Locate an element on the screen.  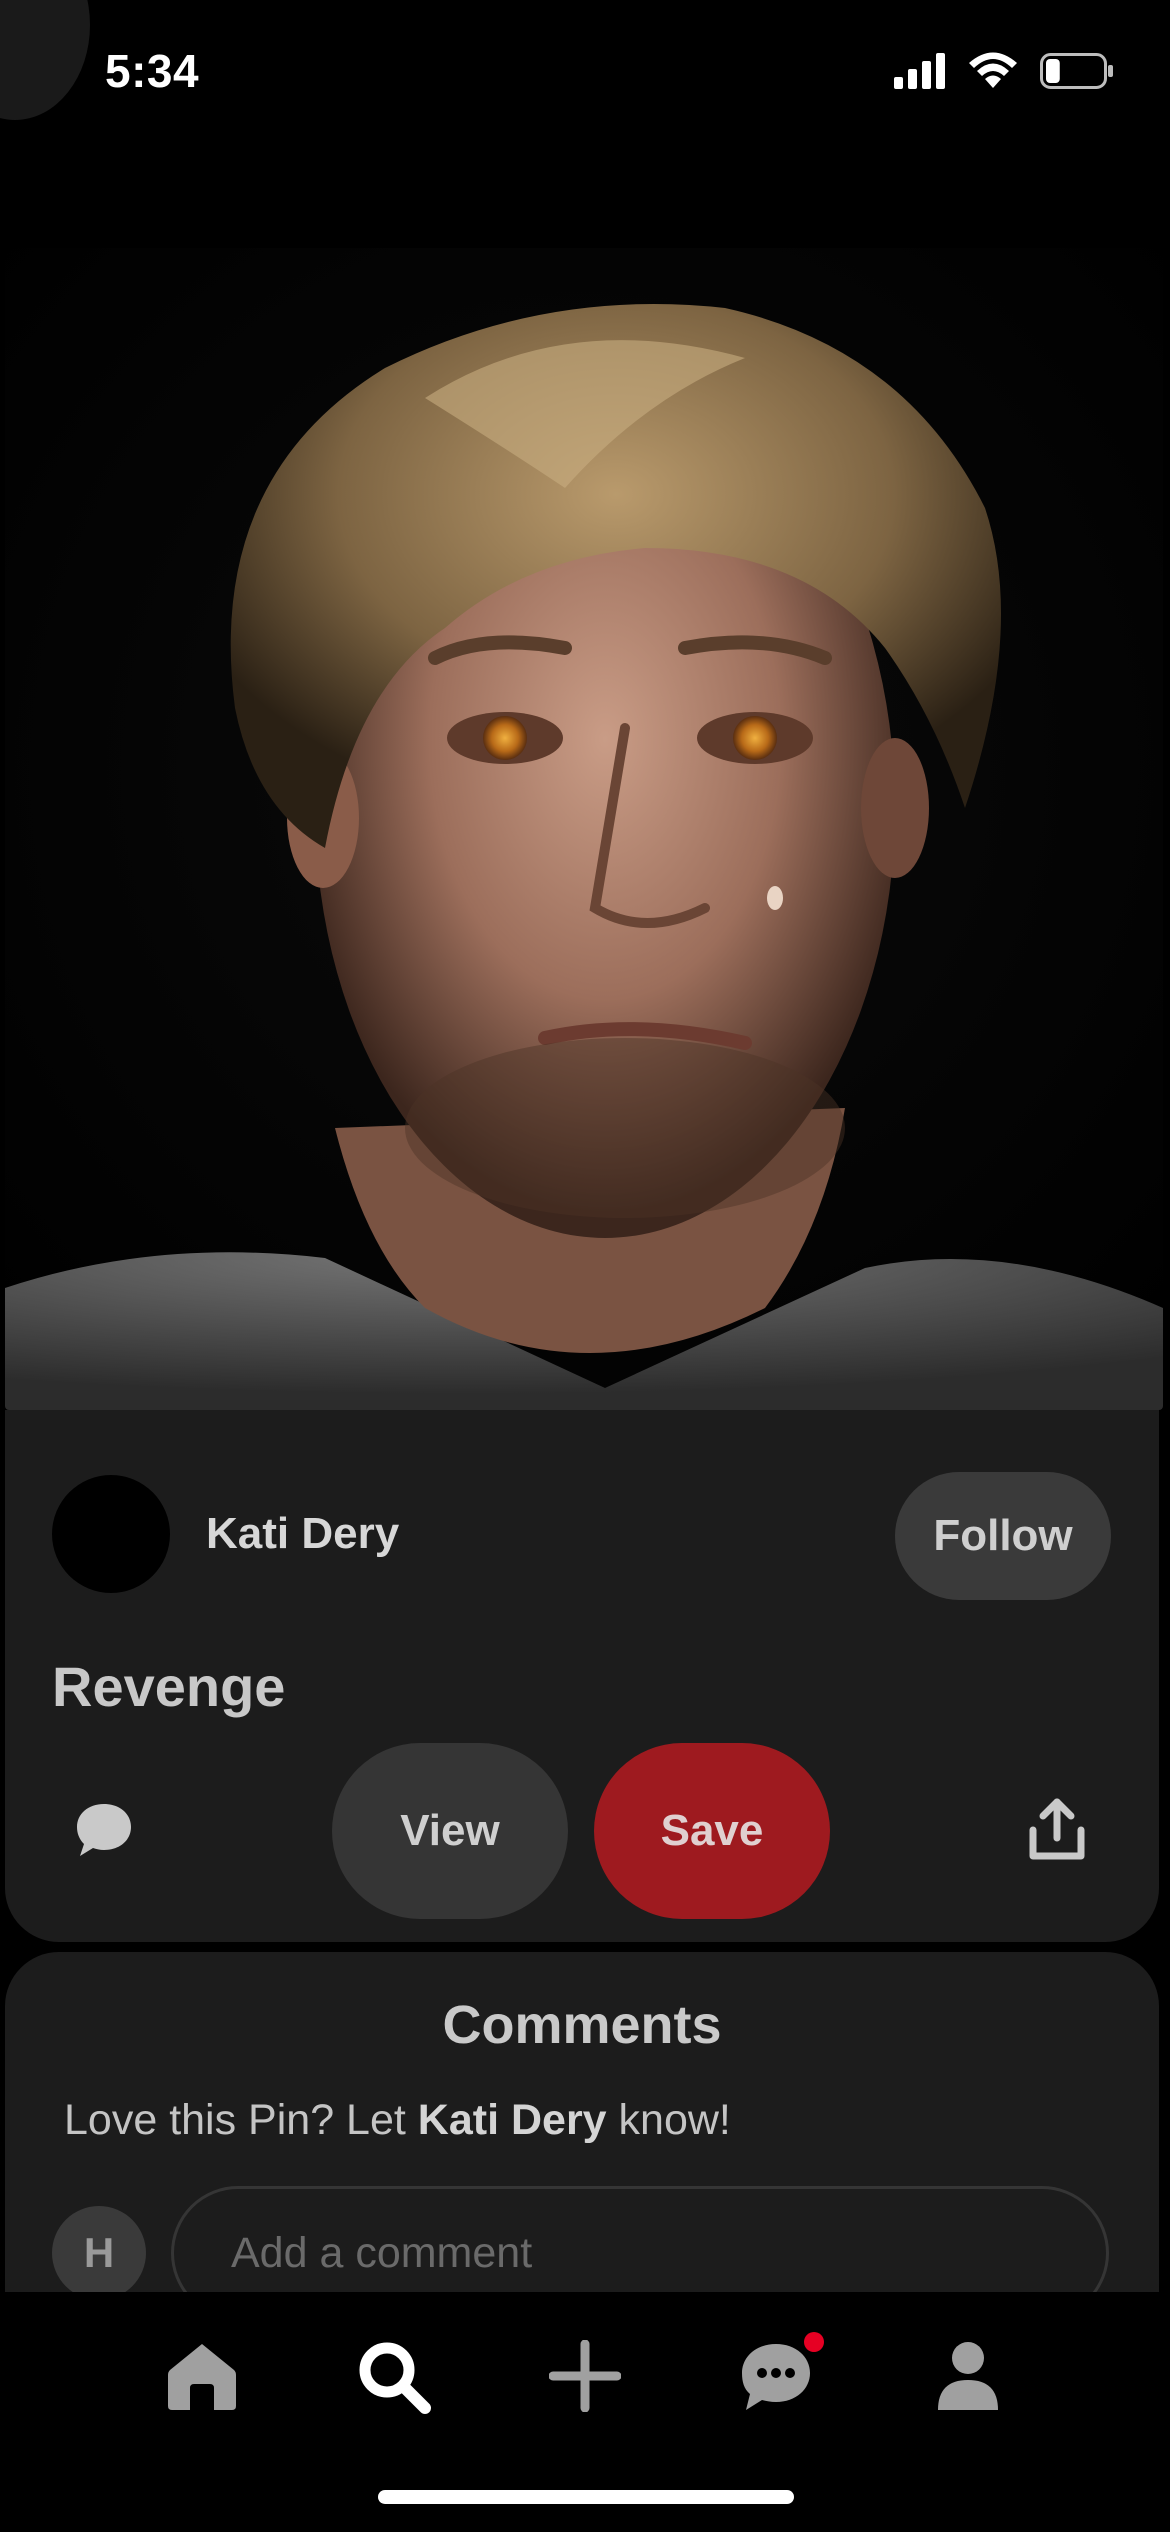
back-button is located at coordinates (45, 60).